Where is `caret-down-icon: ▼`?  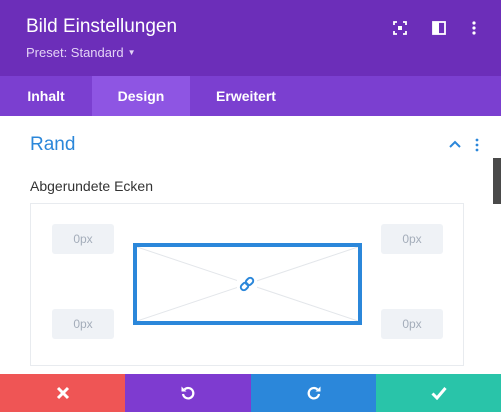
caret-down-icon: ▼ is located at coordinates (131, 52).